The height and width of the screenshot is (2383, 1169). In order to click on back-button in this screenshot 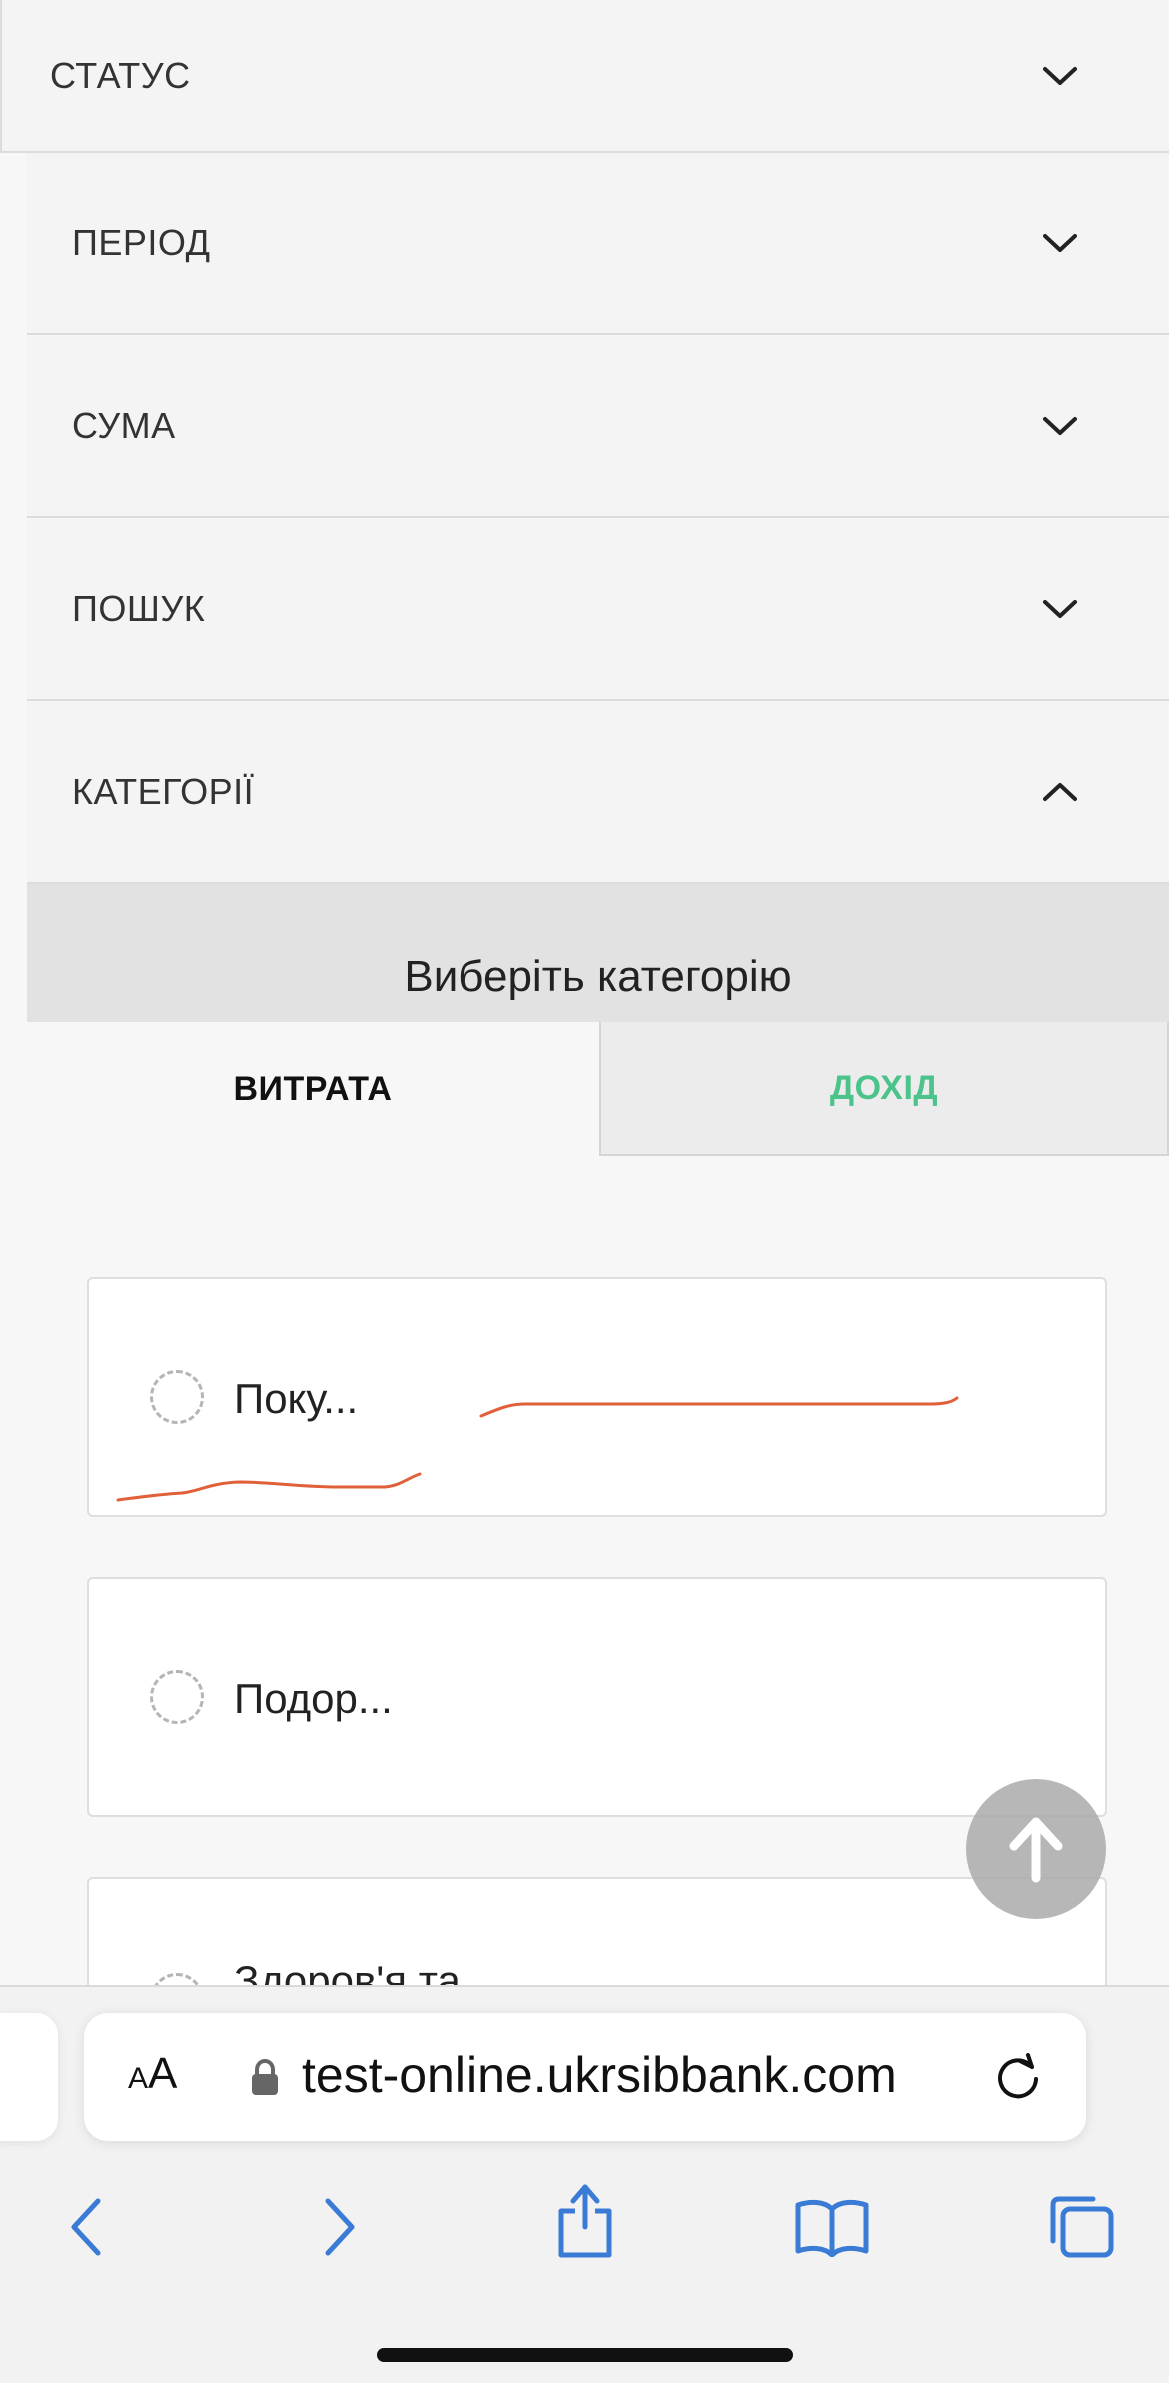, I will do `click(86, 2227)`.